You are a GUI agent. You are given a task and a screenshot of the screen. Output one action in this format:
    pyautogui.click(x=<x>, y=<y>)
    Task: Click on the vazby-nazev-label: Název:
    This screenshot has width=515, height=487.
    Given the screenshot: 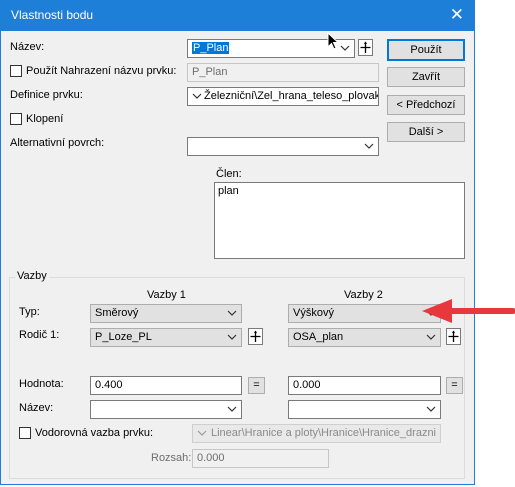 What is the action you would take?
    pyautogui.click(x=36, y=408)
    